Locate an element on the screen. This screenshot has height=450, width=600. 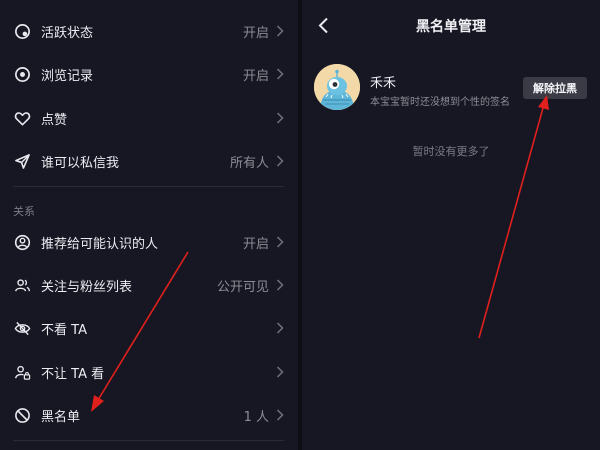
avatar-image is located at coordinates (337, 87).